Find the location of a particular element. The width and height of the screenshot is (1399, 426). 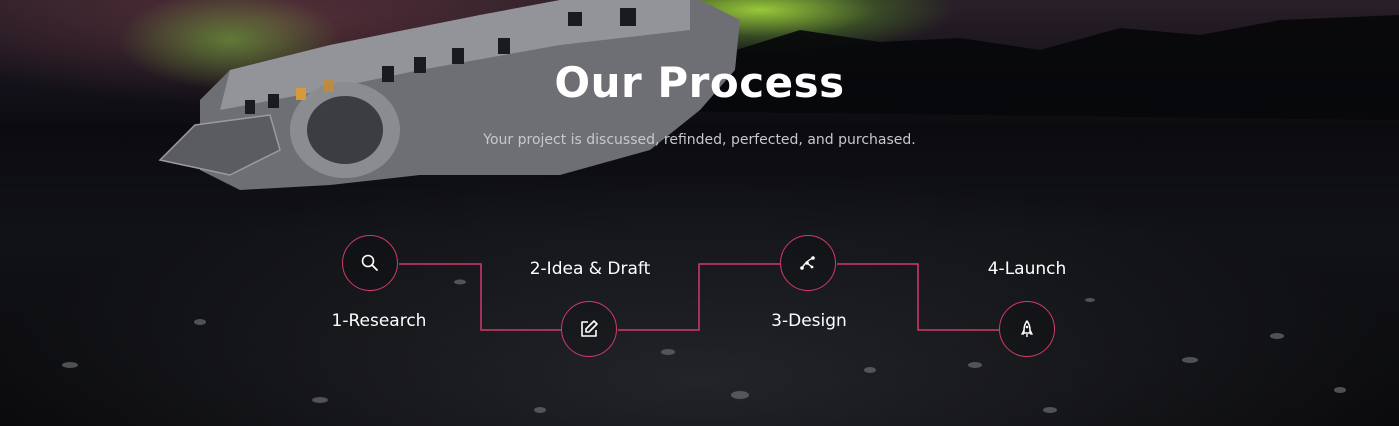

step-design-label: 3-Design is located at coordinates (809, 321).